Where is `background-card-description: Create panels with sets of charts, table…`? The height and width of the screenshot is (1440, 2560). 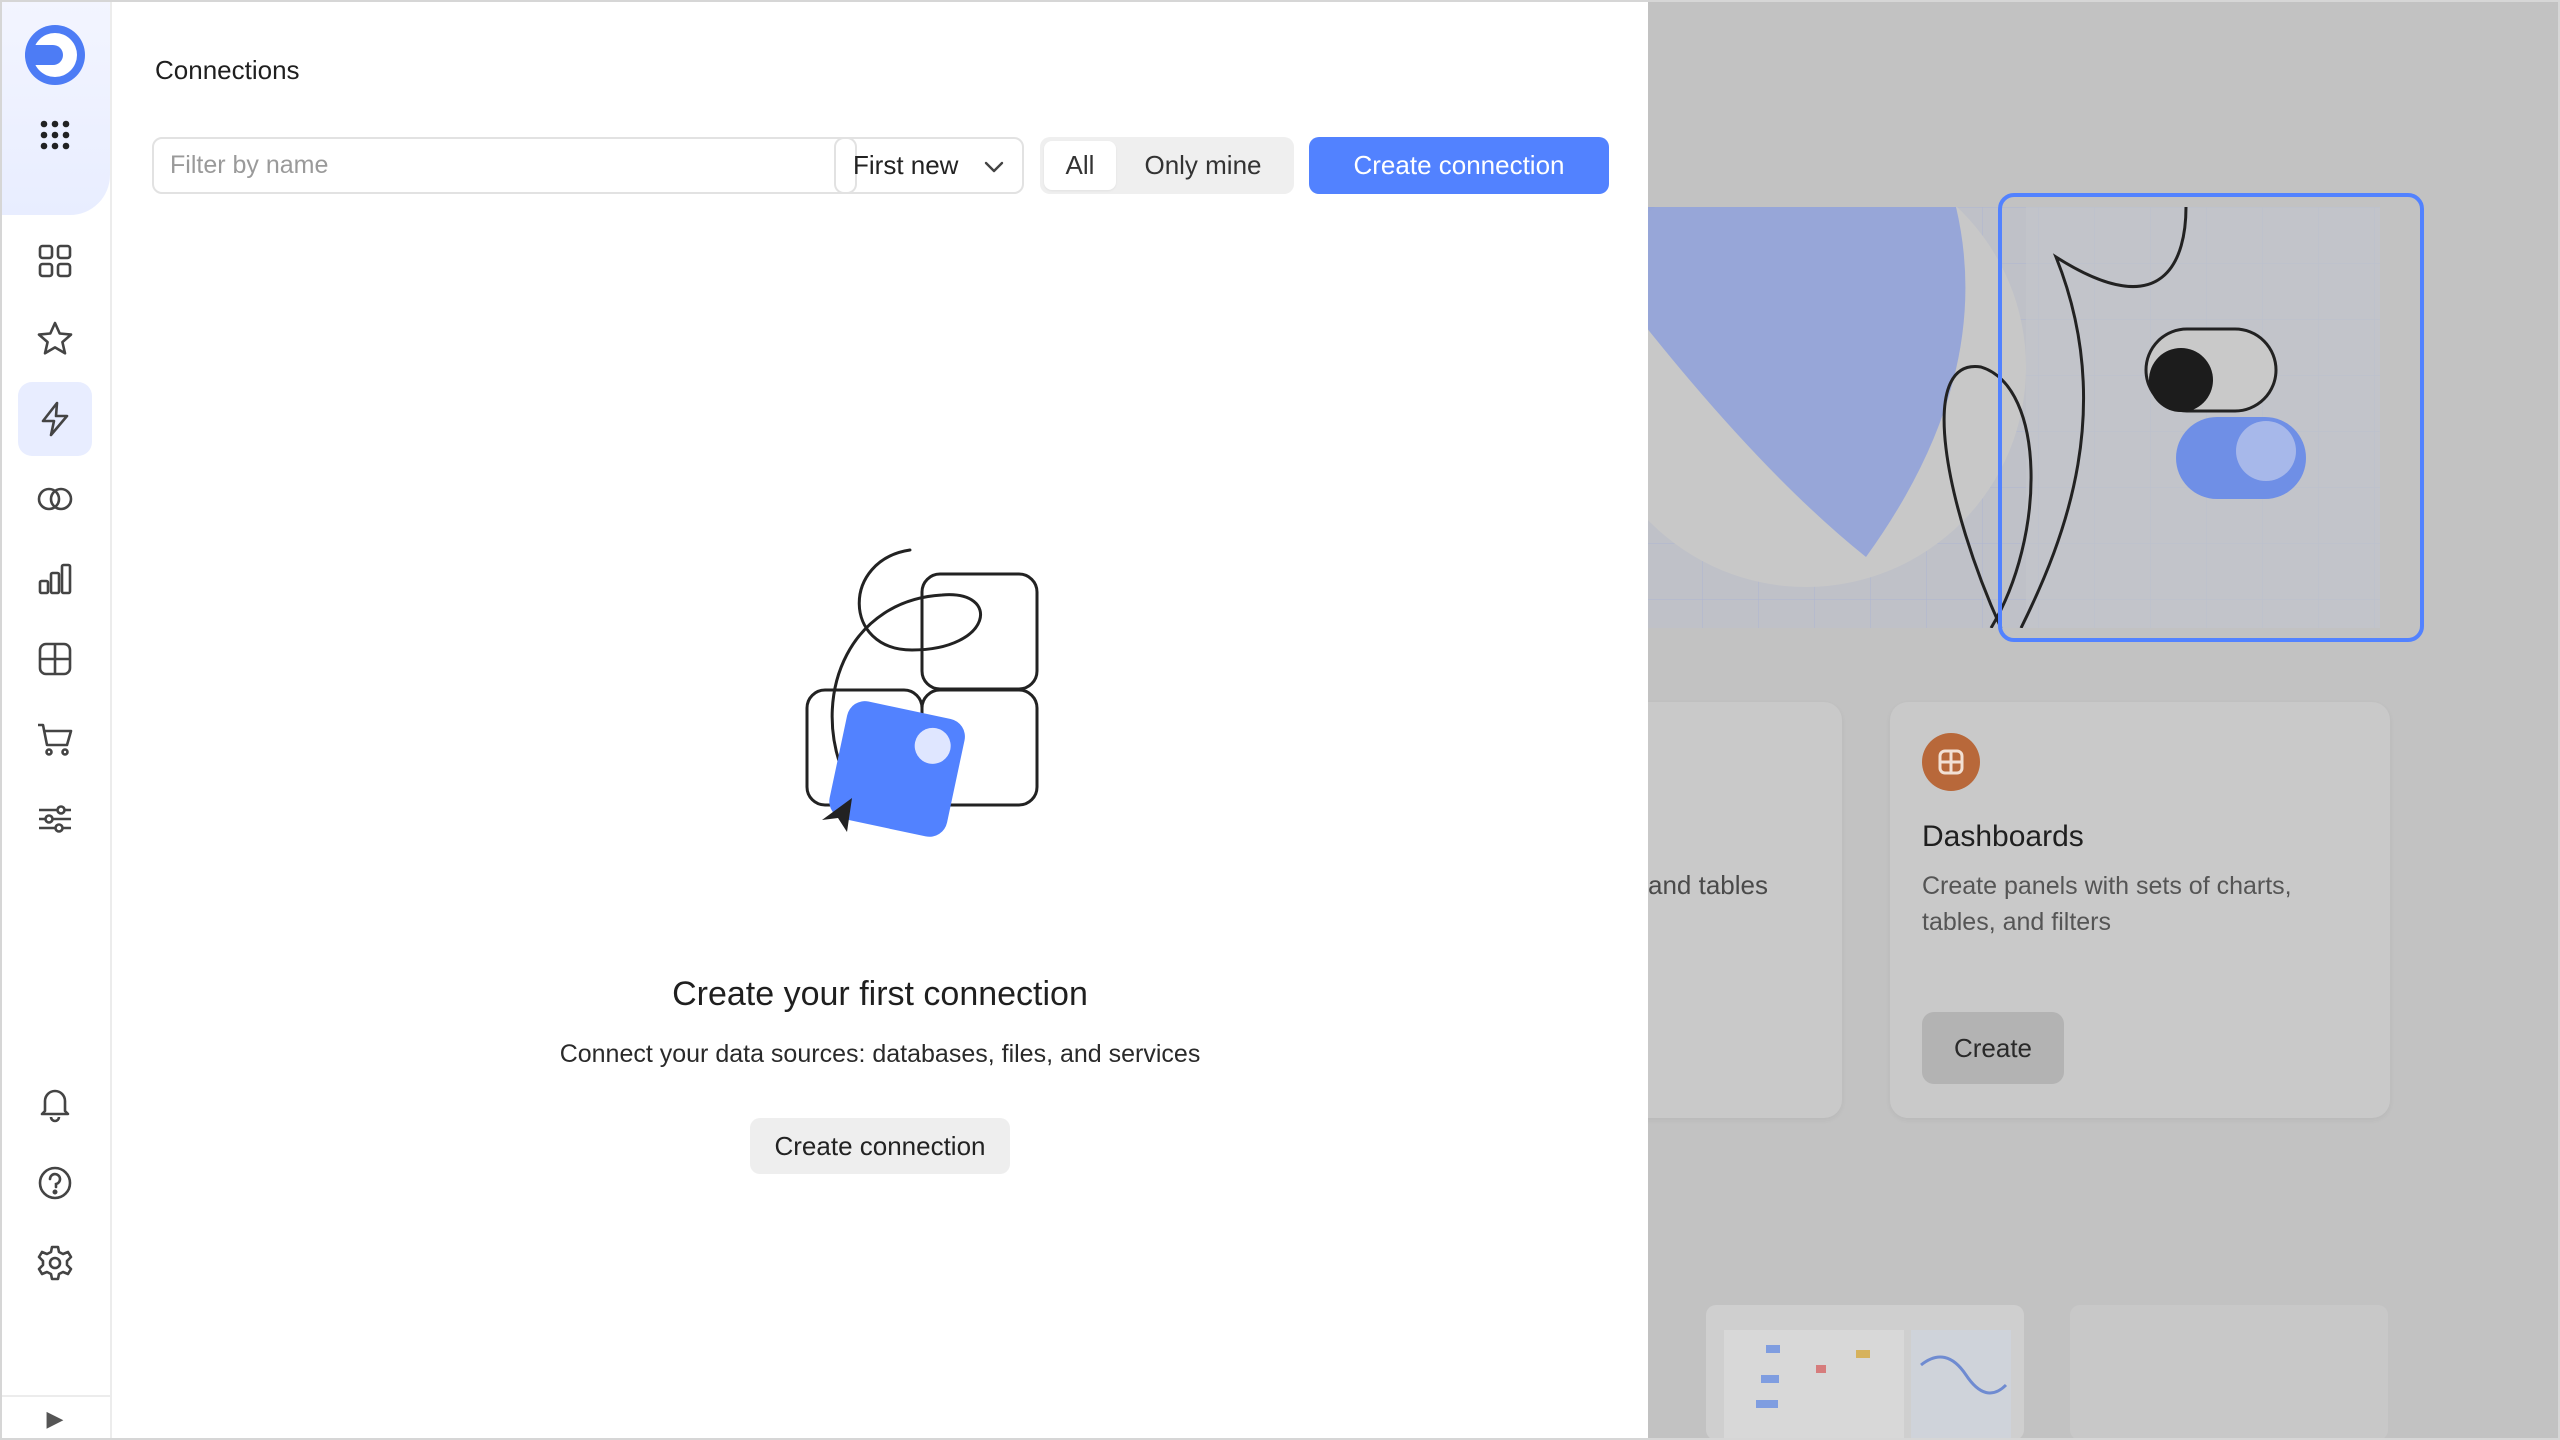
background-card-description: Create panels with sets of charts, table… is located at coordinates (2107, 904).